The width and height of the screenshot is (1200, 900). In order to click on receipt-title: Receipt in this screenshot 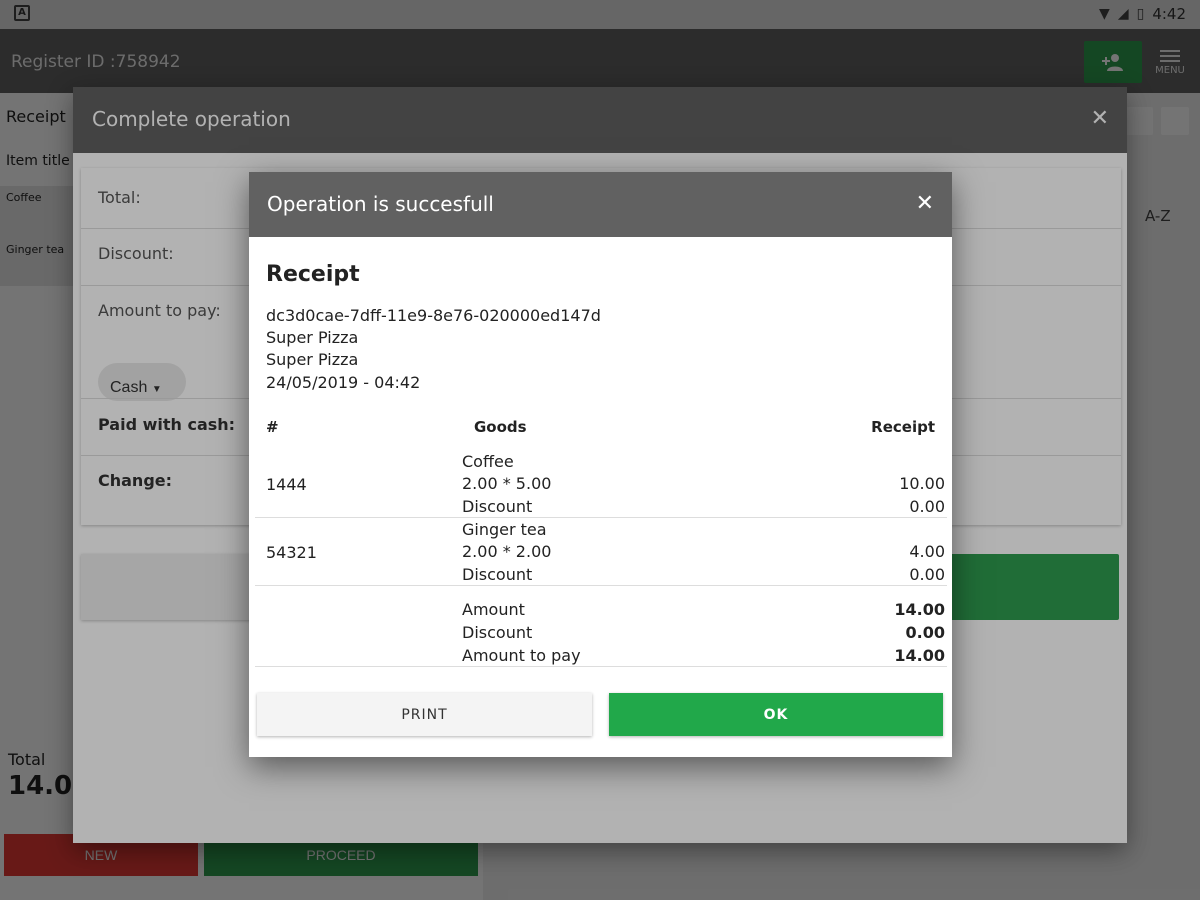, I will do `click(313, 274)`.